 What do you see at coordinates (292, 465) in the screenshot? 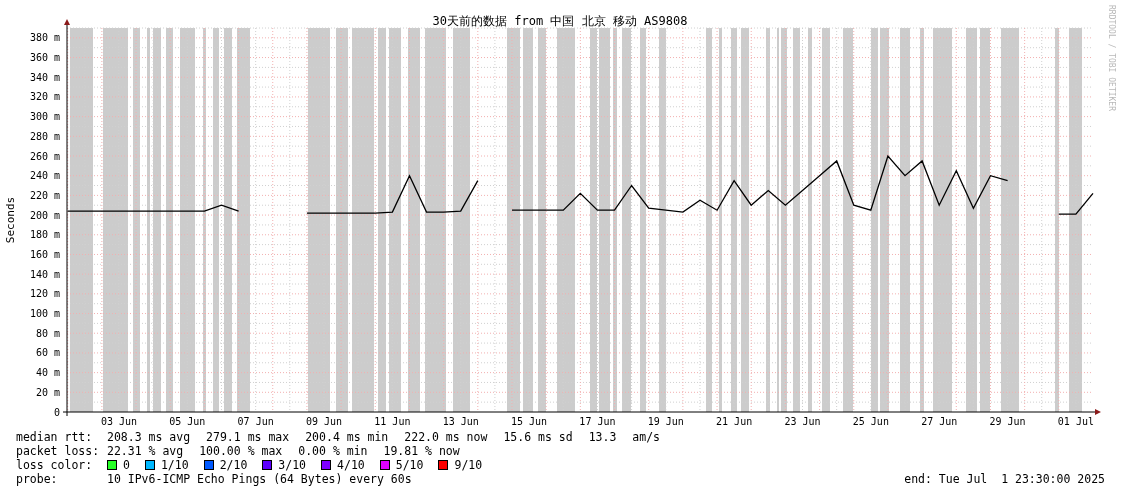
I see `legend-value: 3/10` at bounding box center [292, 465].